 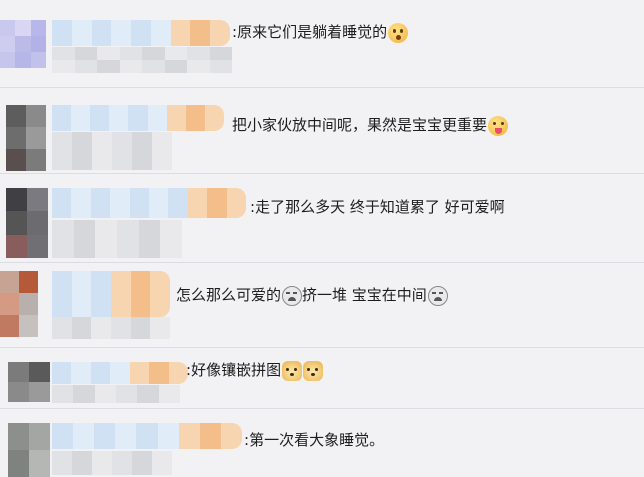 I want to click on comment-text: 怎么那么可爱的 挤一堆 宝宝在中间, so click(x=312, y=295).